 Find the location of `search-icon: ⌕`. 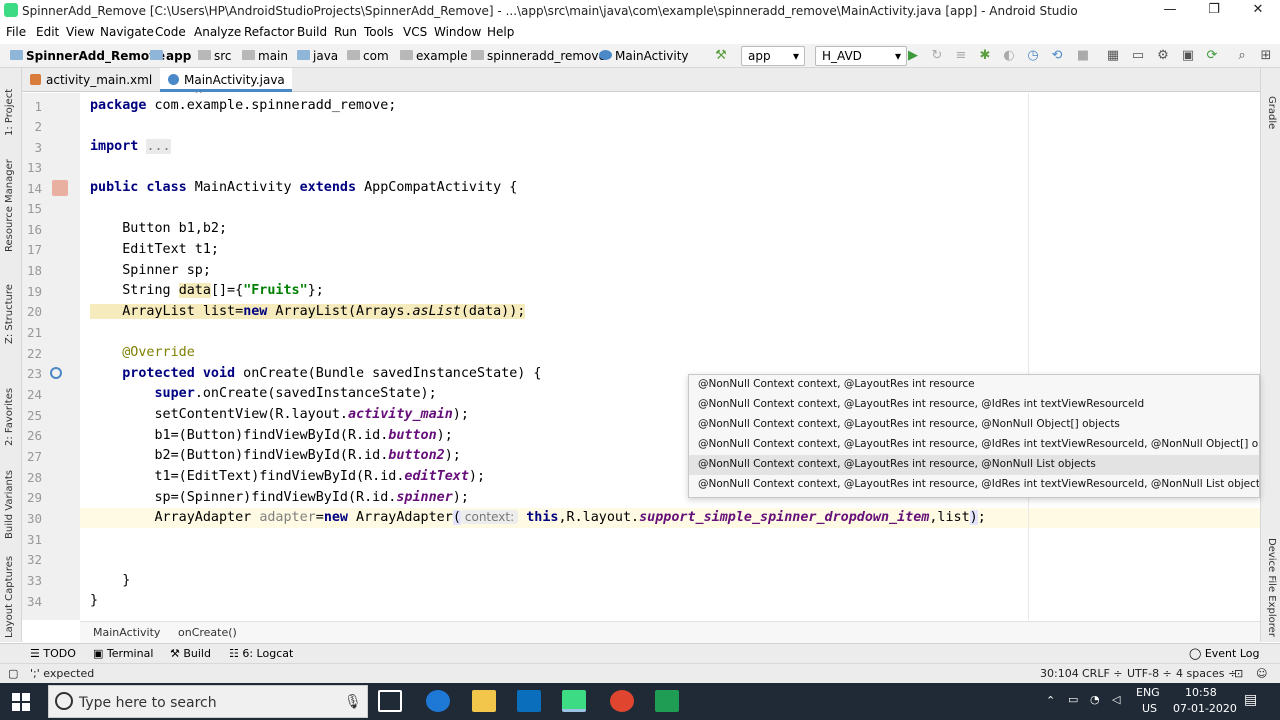

search-icon: ⌕ is located at coordinates (1242, 56).